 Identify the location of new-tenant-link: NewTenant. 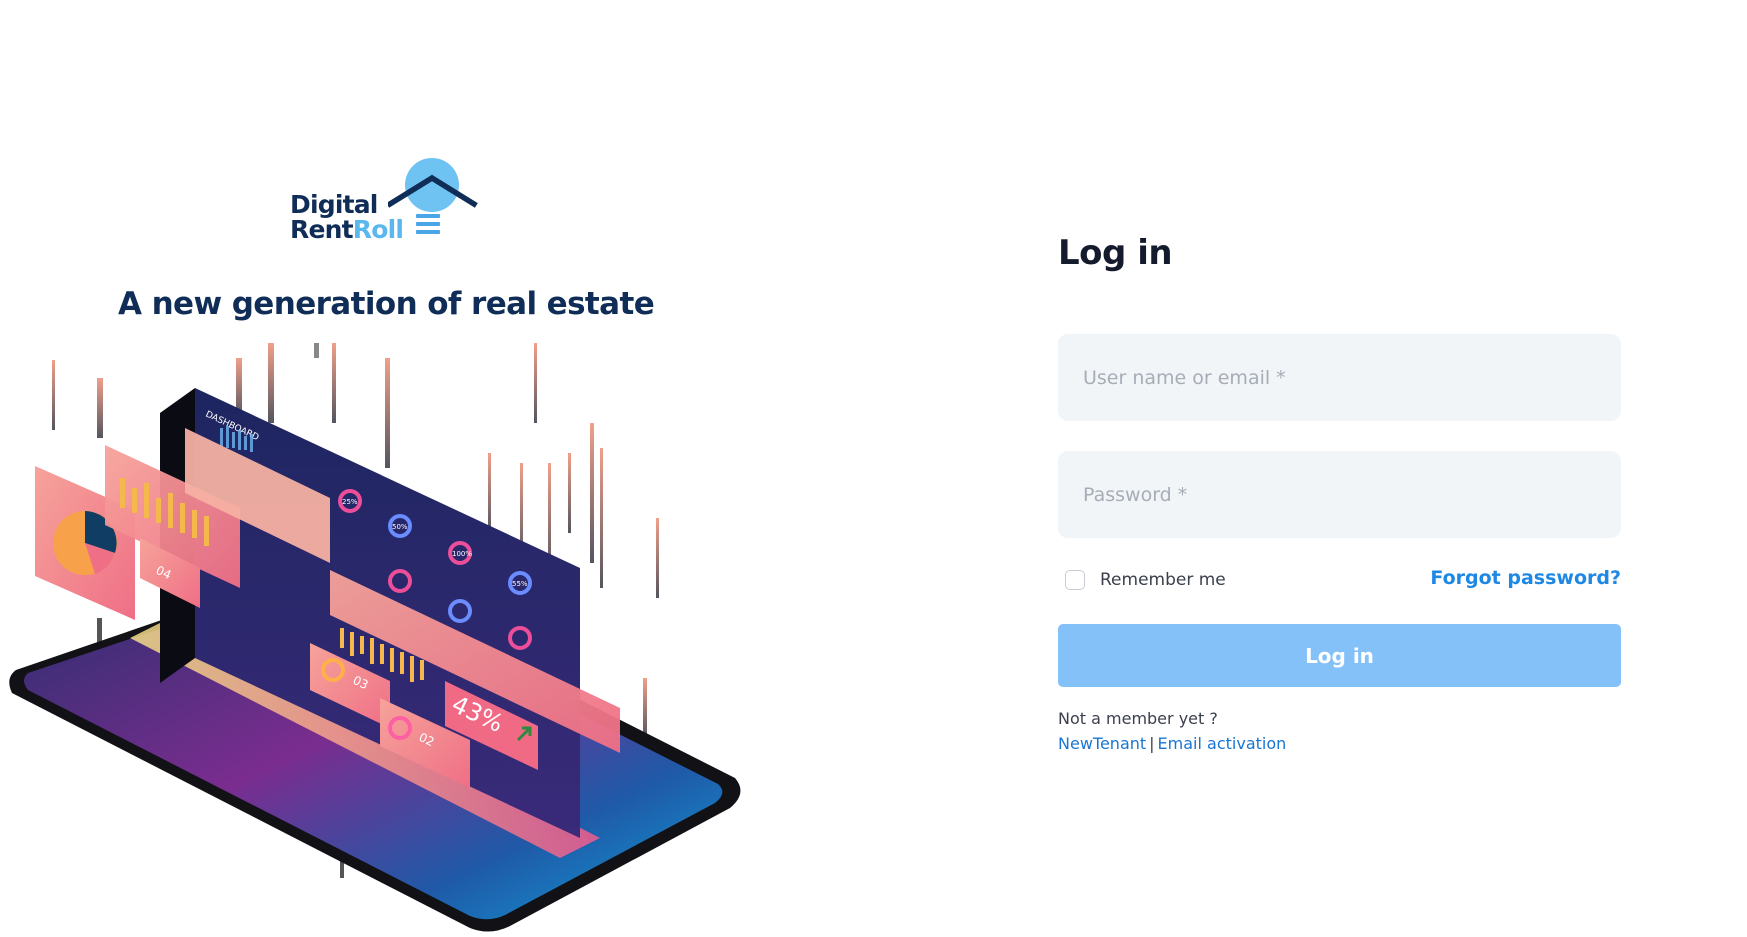
(1102, 743).